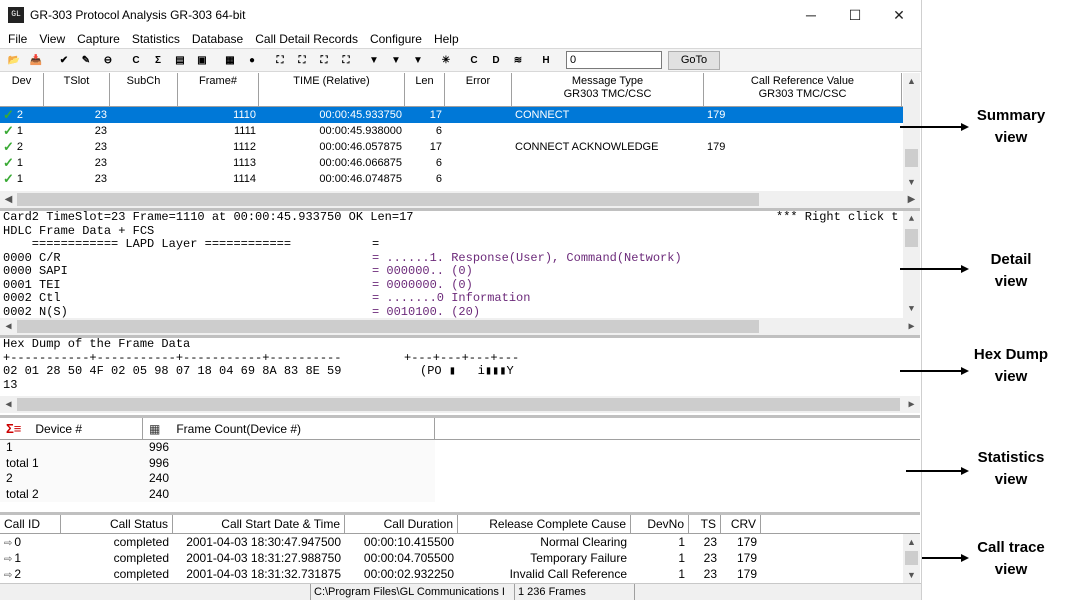 Image resolution: width=1065 pixels, height=600 pixels. What do you see at coordinates (52, 39) in the screenshot?
I see `menu-view: View` at bounding box center [52, 39].